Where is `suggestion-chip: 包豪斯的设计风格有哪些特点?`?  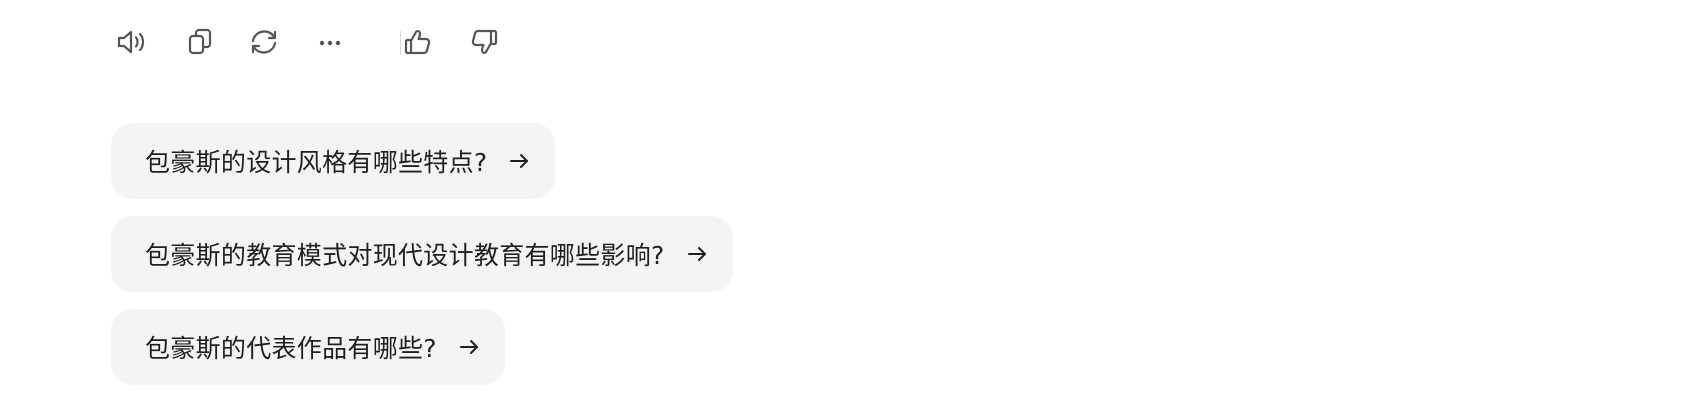 suggestion-chip: 包豪斯的设计风格有哪些特点? is located at coordinates (333, 161).